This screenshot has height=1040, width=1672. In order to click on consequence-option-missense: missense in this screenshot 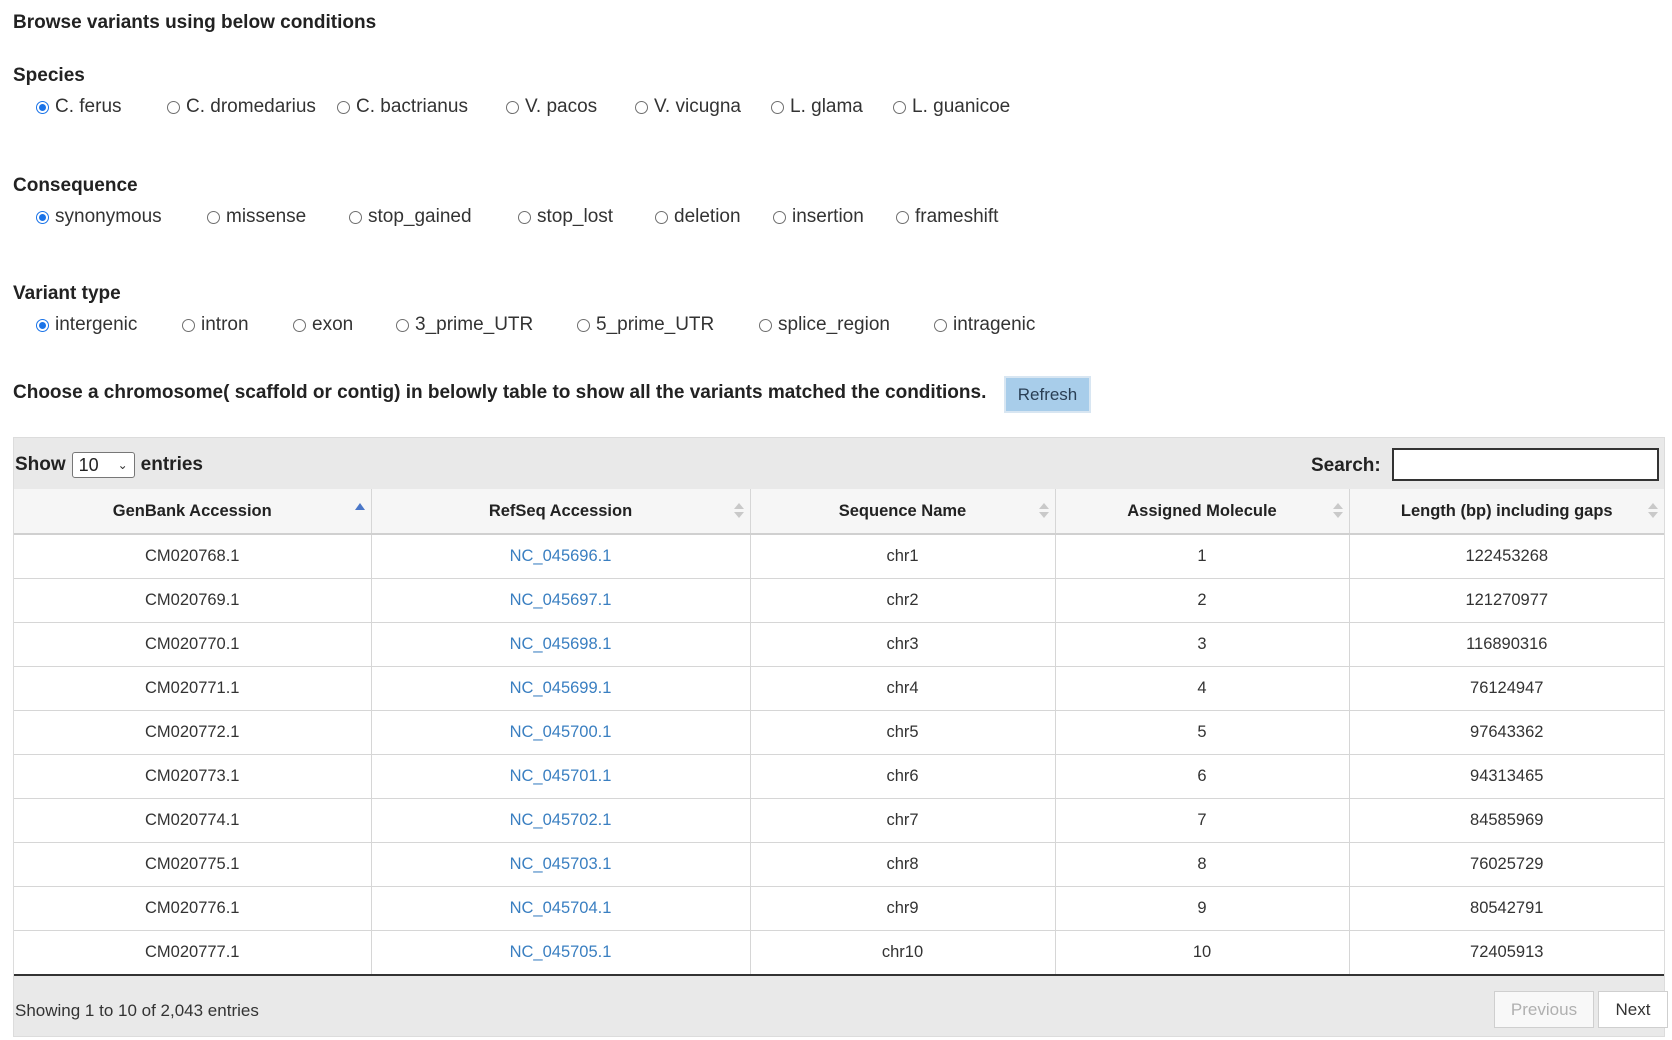, I will do `click(256, 217)`.